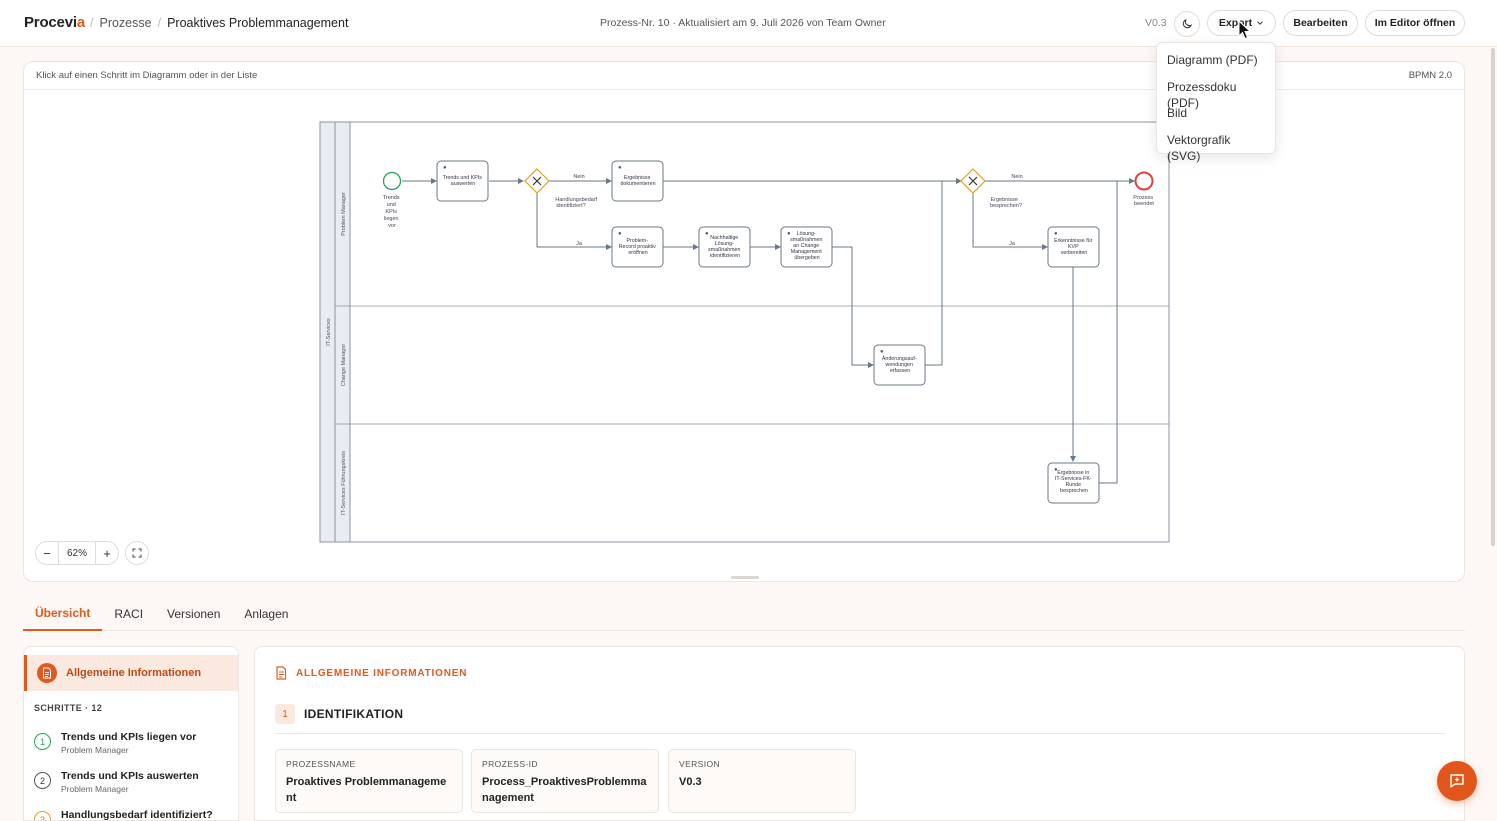  Describe the element at coordinates (344, 483) in the screenshot. I see `lane-label-it-fk: IT-Services Führungskreis` at that location.